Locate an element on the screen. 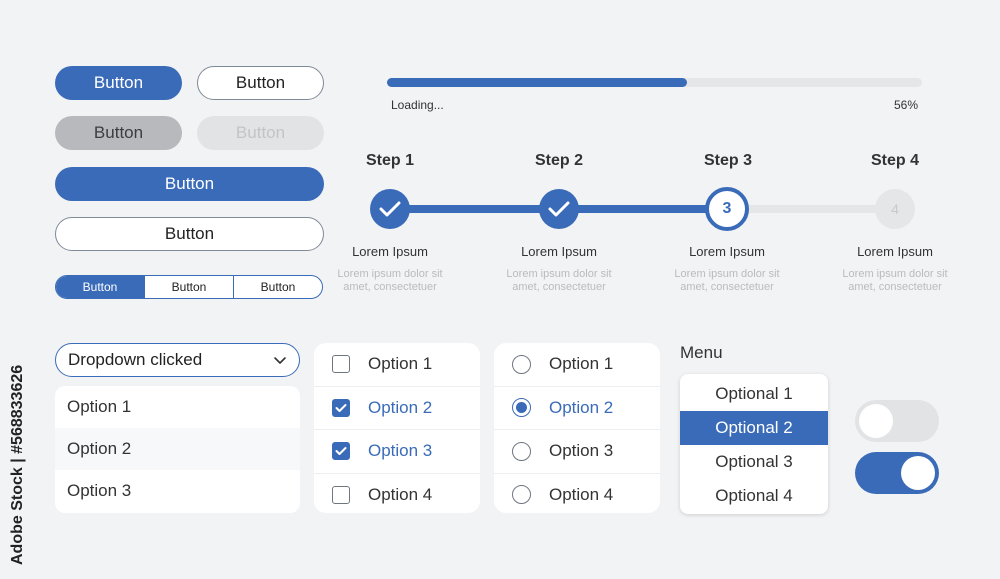 The width and height of the screenshot is (1000, 579). checkbox-row: Option 2 is located at coordinates (397, 408).